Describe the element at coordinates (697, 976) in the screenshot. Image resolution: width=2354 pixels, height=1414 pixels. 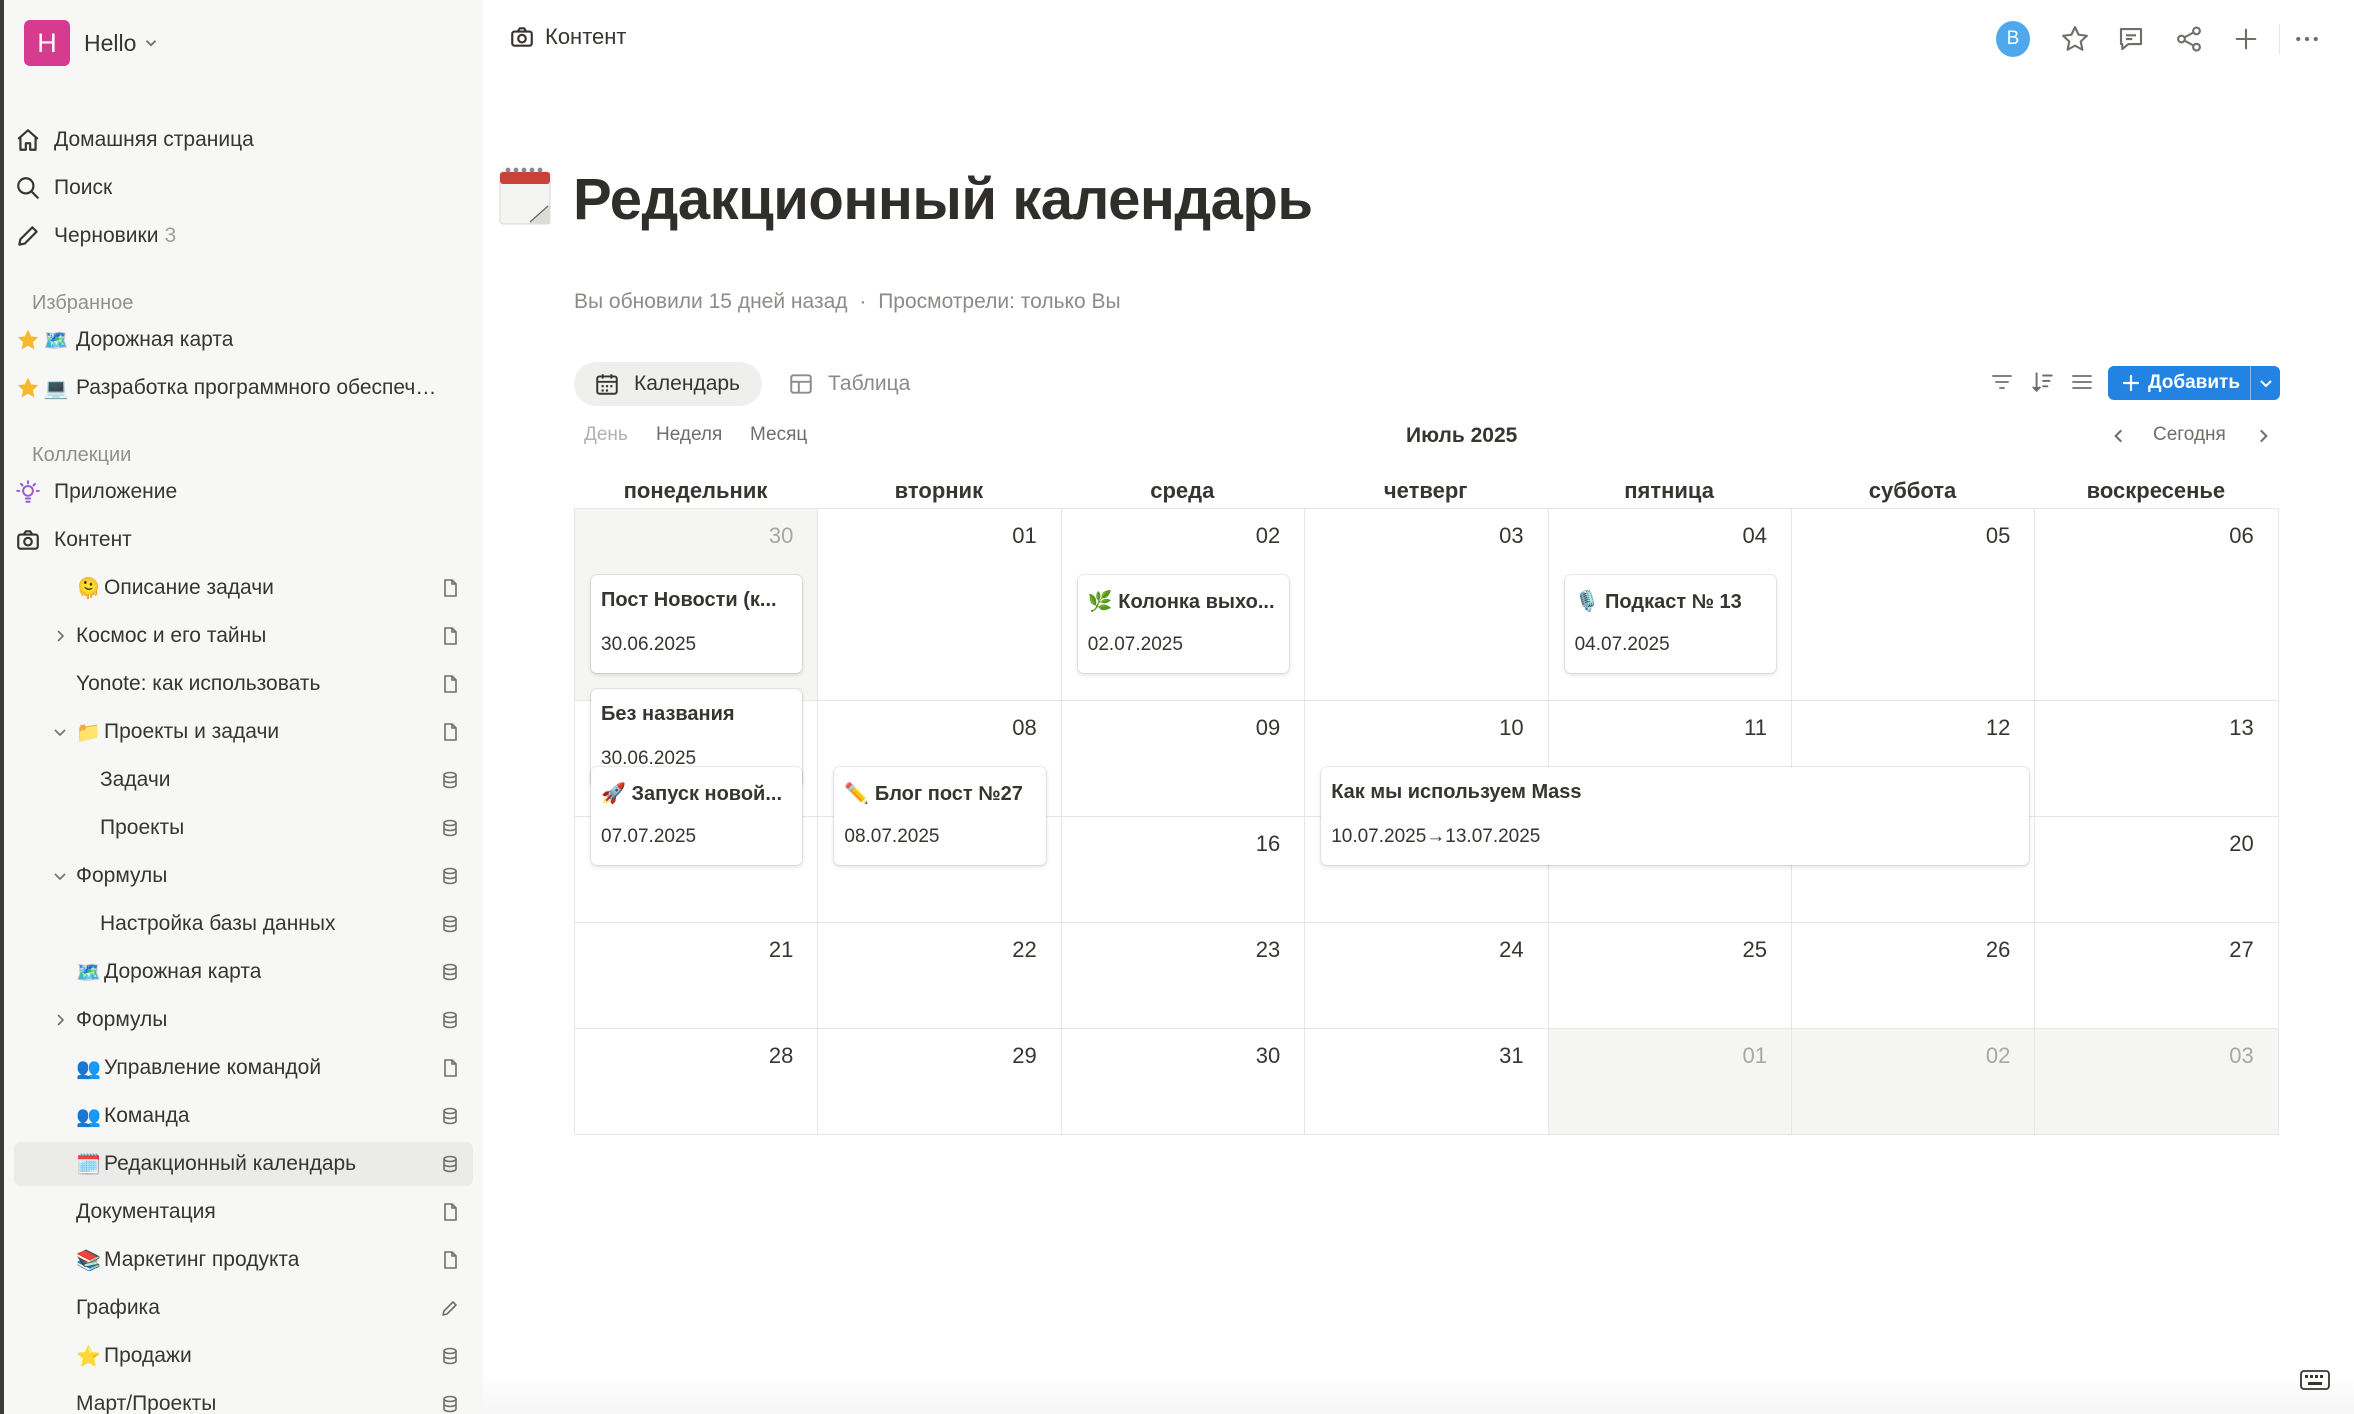
I see `calendar-day-cell: 21` at that location.